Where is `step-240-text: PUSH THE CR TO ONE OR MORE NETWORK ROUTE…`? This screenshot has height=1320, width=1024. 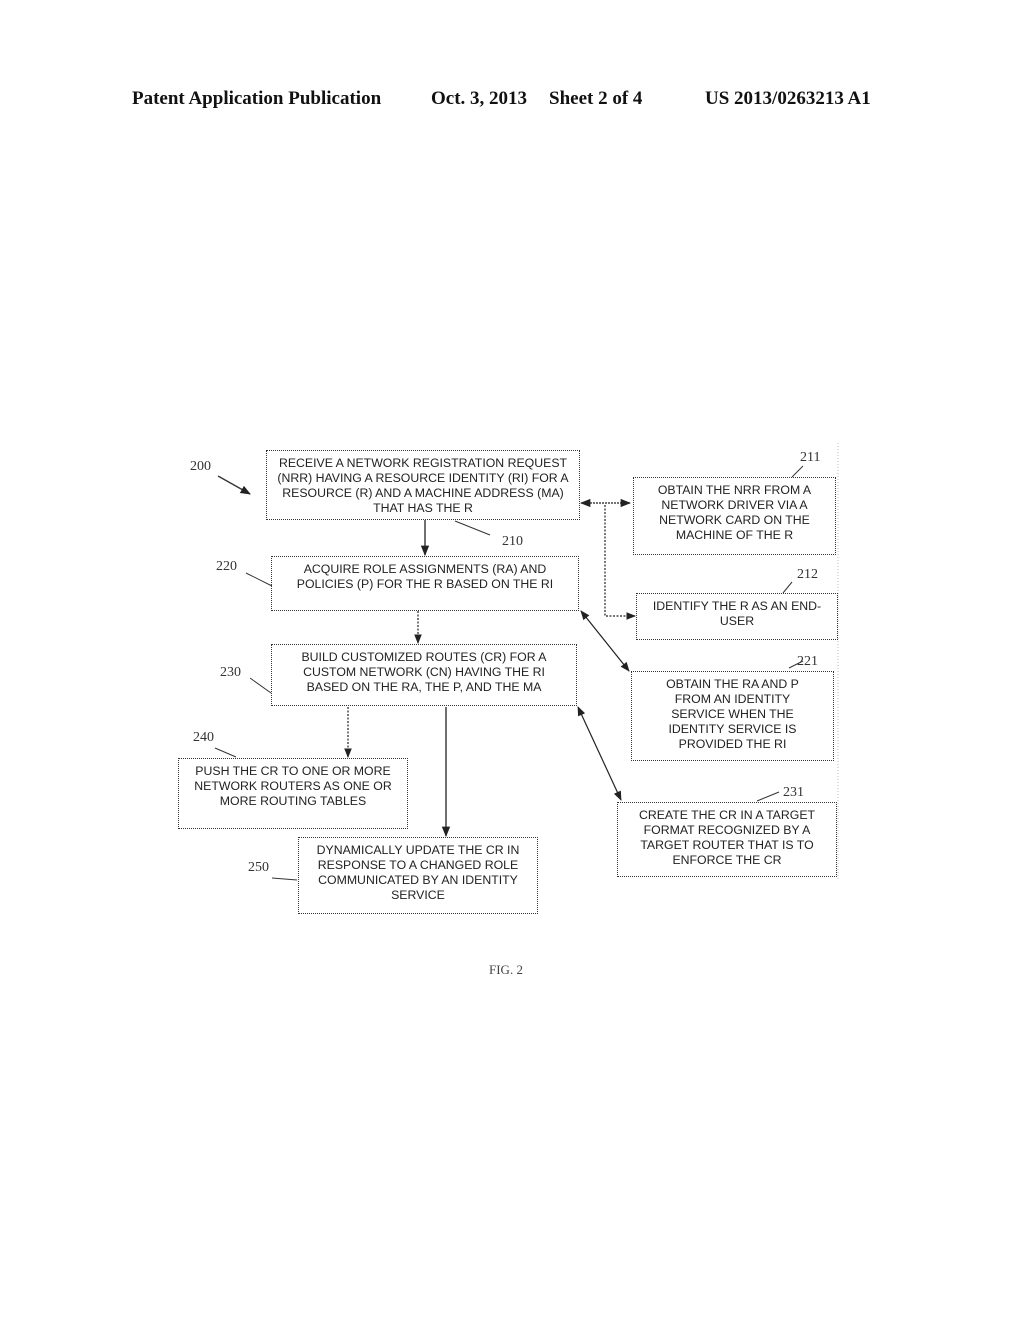
step-240-text: PUSH THE CR TO ONE OR MORE NETWORK ROUTE… is located at coordinates (293, 786).